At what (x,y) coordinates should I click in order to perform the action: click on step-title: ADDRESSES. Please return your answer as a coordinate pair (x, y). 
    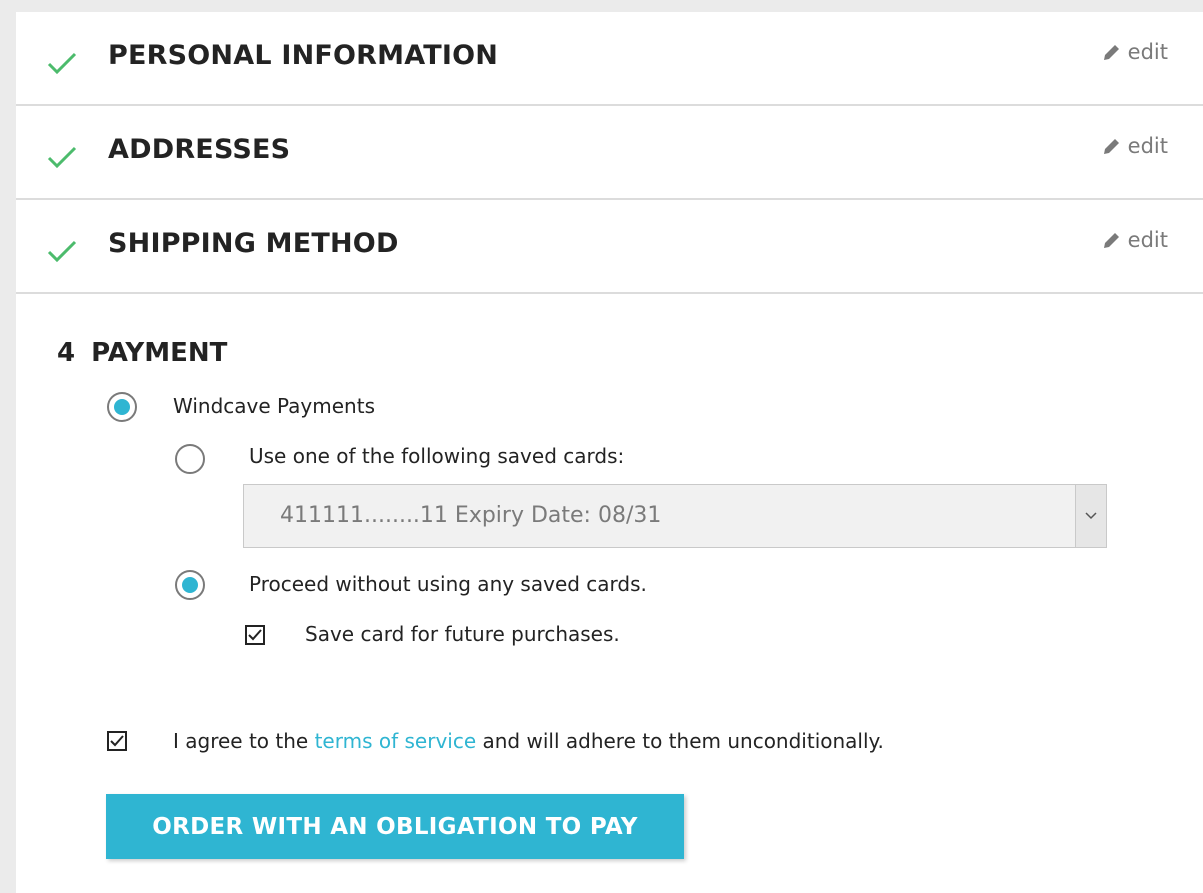
    Looking at the image, I should click on (199, 149).